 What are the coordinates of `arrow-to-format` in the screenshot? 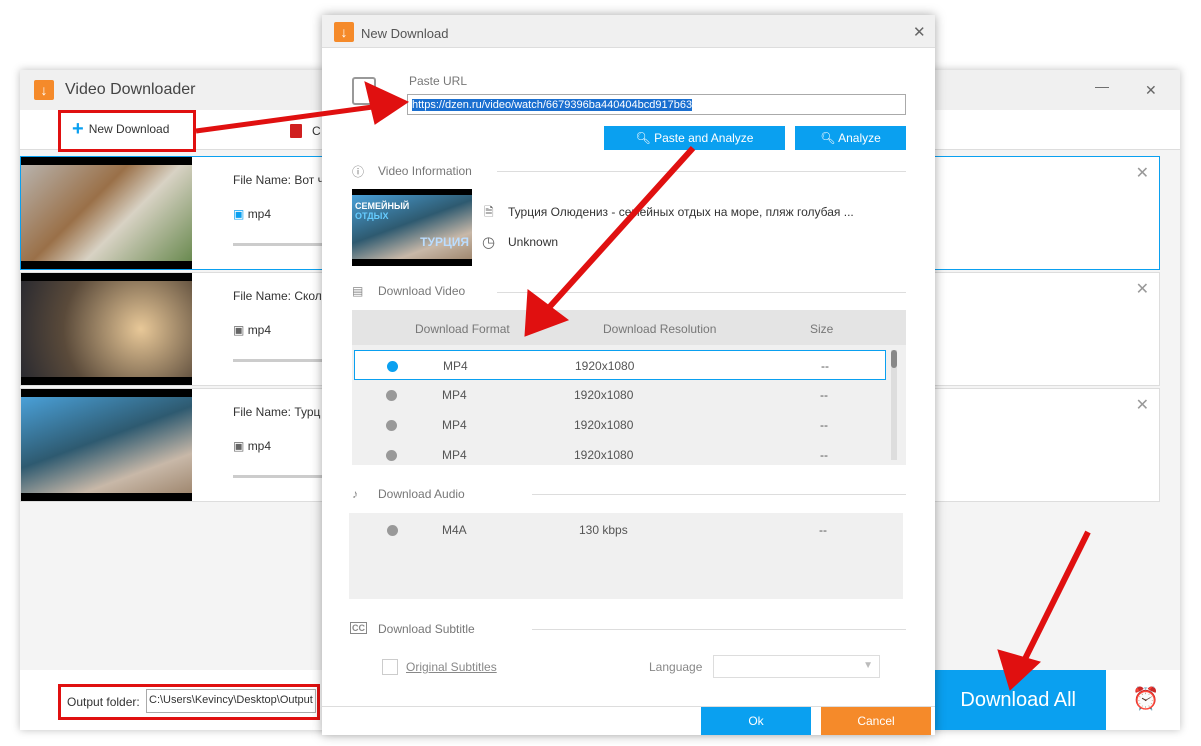 It's located at (619, 230).